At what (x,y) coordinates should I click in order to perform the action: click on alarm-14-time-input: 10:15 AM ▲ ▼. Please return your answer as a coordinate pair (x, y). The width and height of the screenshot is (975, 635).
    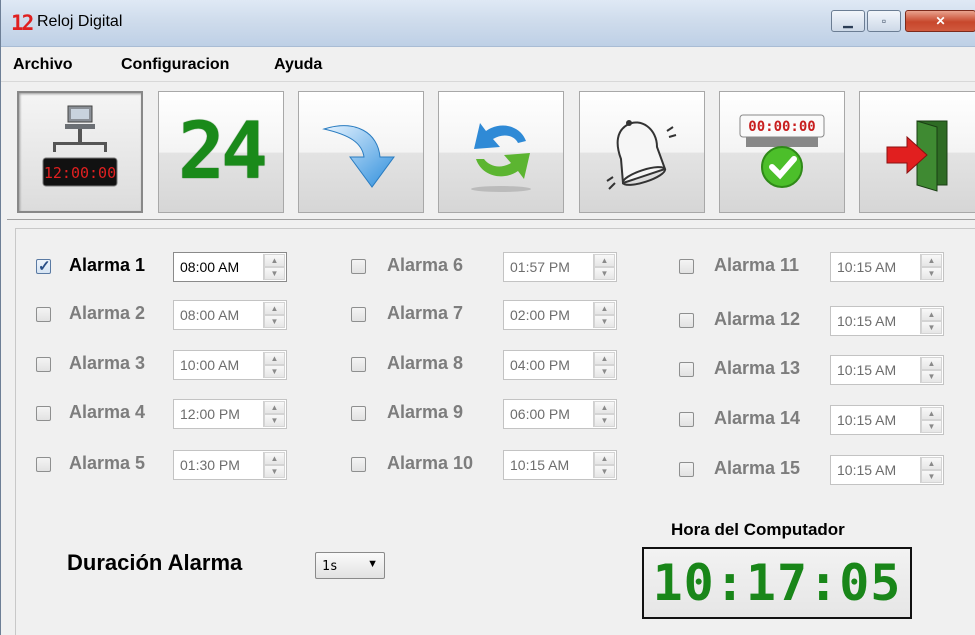
    Looking at the image, I should click on (887, 420).